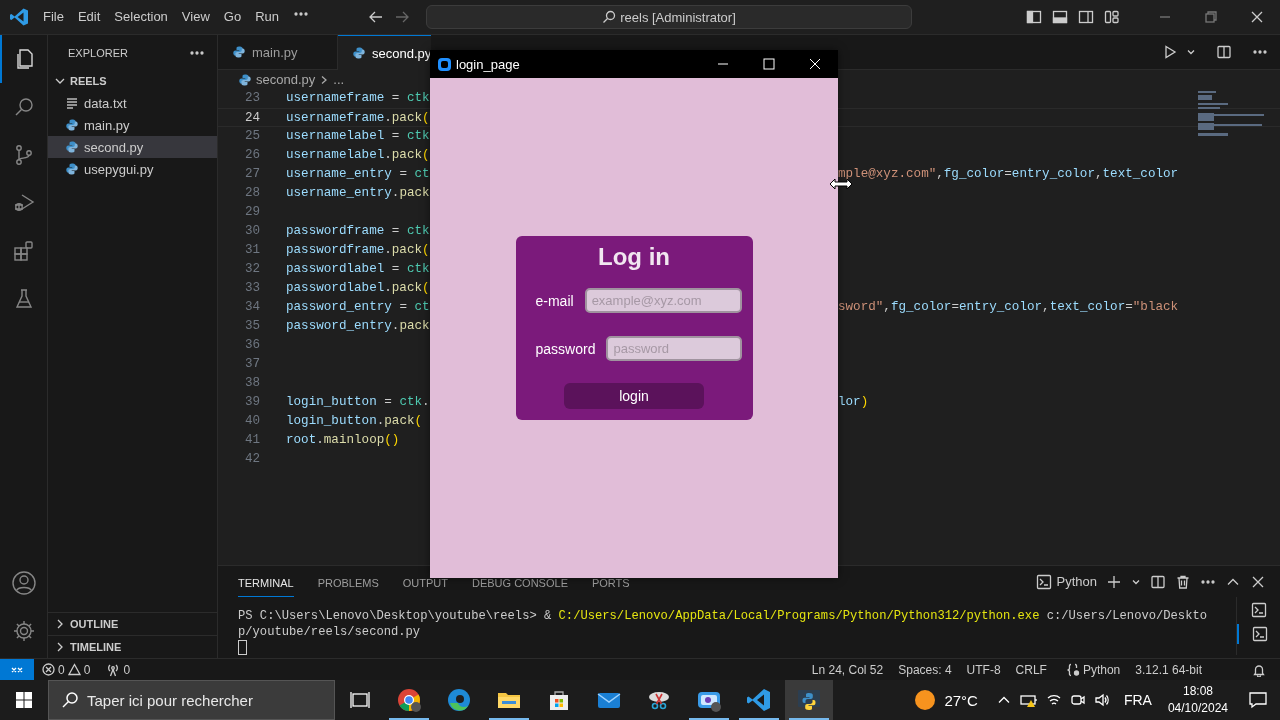 Image resolution: width=1280 pixels, height=720 pixels. I want to click on explorer-file: data.txt, so click(132, 103).